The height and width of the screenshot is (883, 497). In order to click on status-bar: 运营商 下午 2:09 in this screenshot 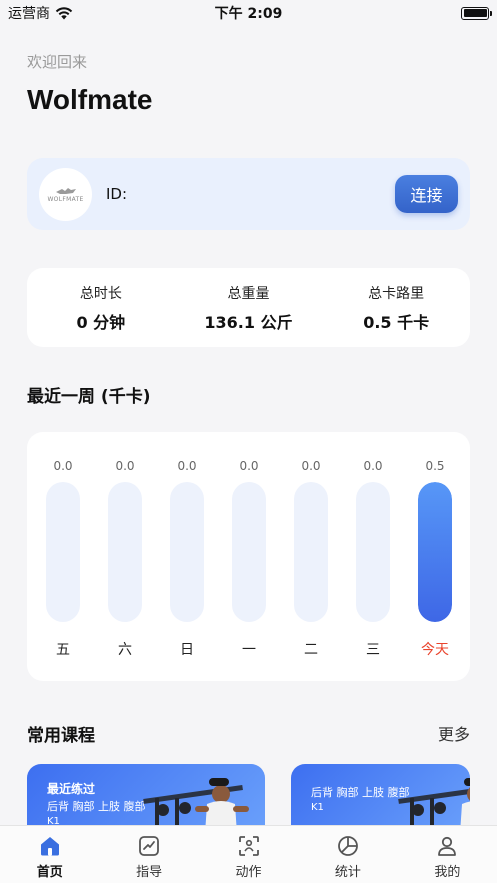, I will do `click(248, 13)`.